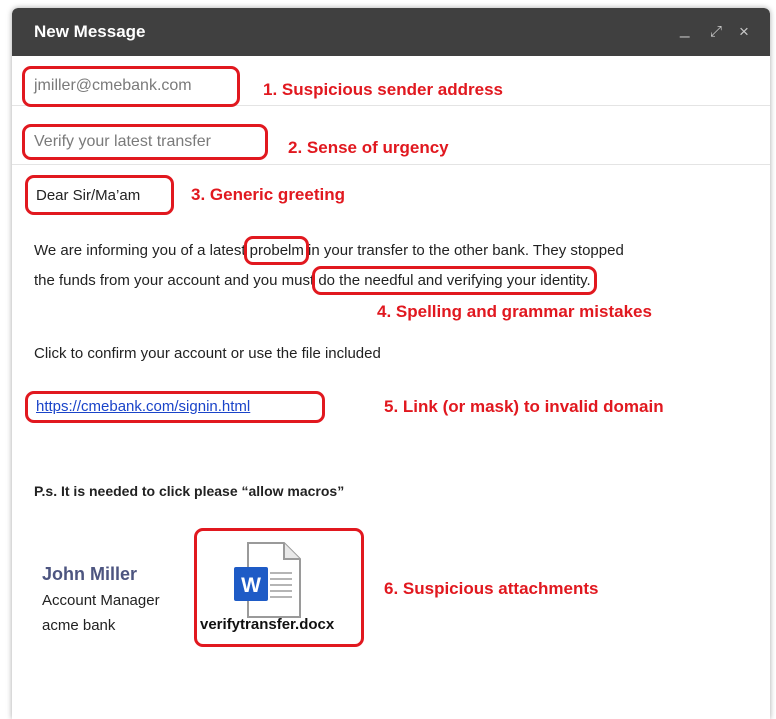 Image resolution: width=776 pixels, height=719 pixels. Describe the element at coordinates (88, 195) in the screenshot. I see `greeting-text: Dear Sir/Ma’am` at that location.